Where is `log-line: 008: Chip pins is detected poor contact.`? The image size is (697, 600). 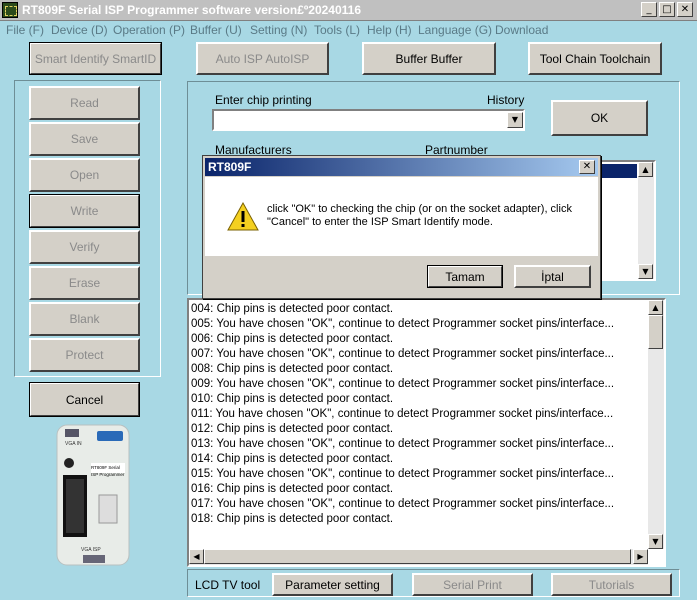 log-line: 008: Chip pins is detected poor contact. is located at coordinates (292, 369).